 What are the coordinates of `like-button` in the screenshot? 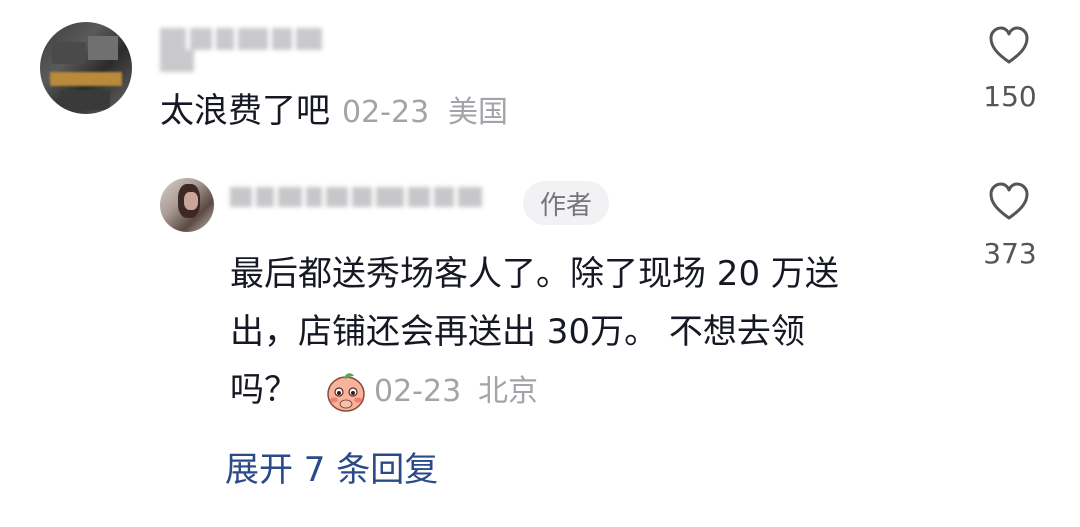 It's located at (1009, 46).